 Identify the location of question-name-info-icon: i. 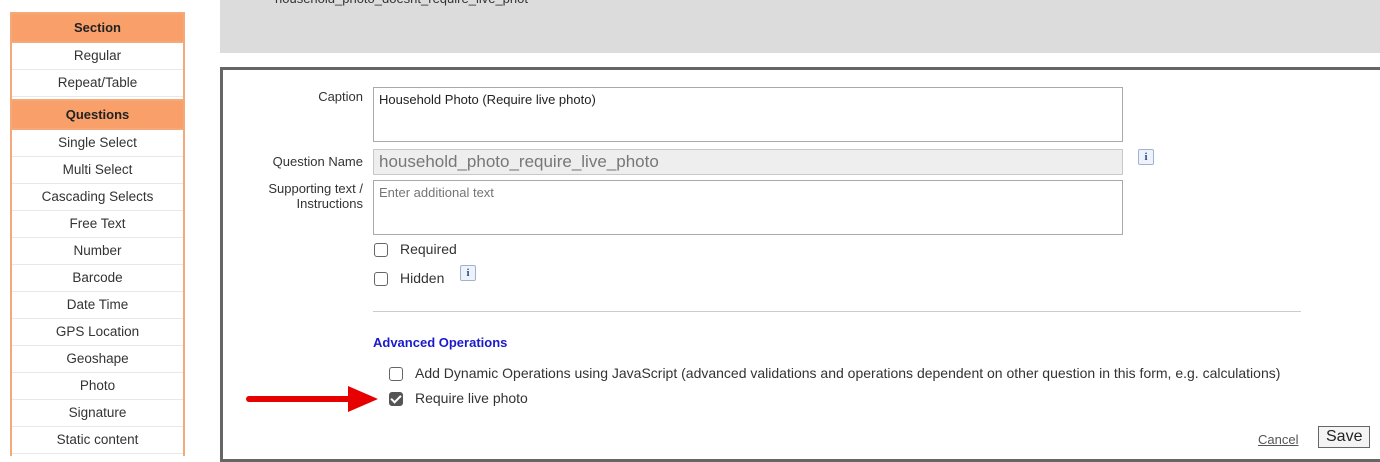
(1146, 157).